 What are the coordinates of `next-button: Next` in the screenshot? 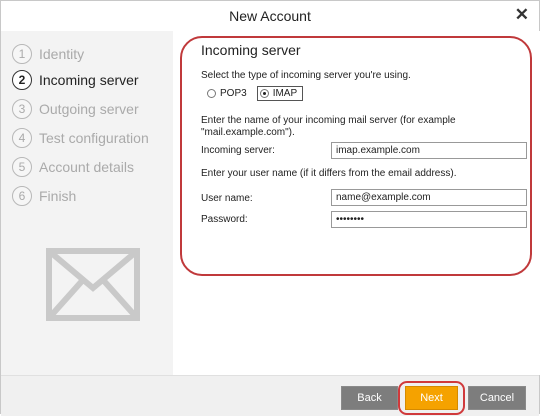 It's located at (431, 398).